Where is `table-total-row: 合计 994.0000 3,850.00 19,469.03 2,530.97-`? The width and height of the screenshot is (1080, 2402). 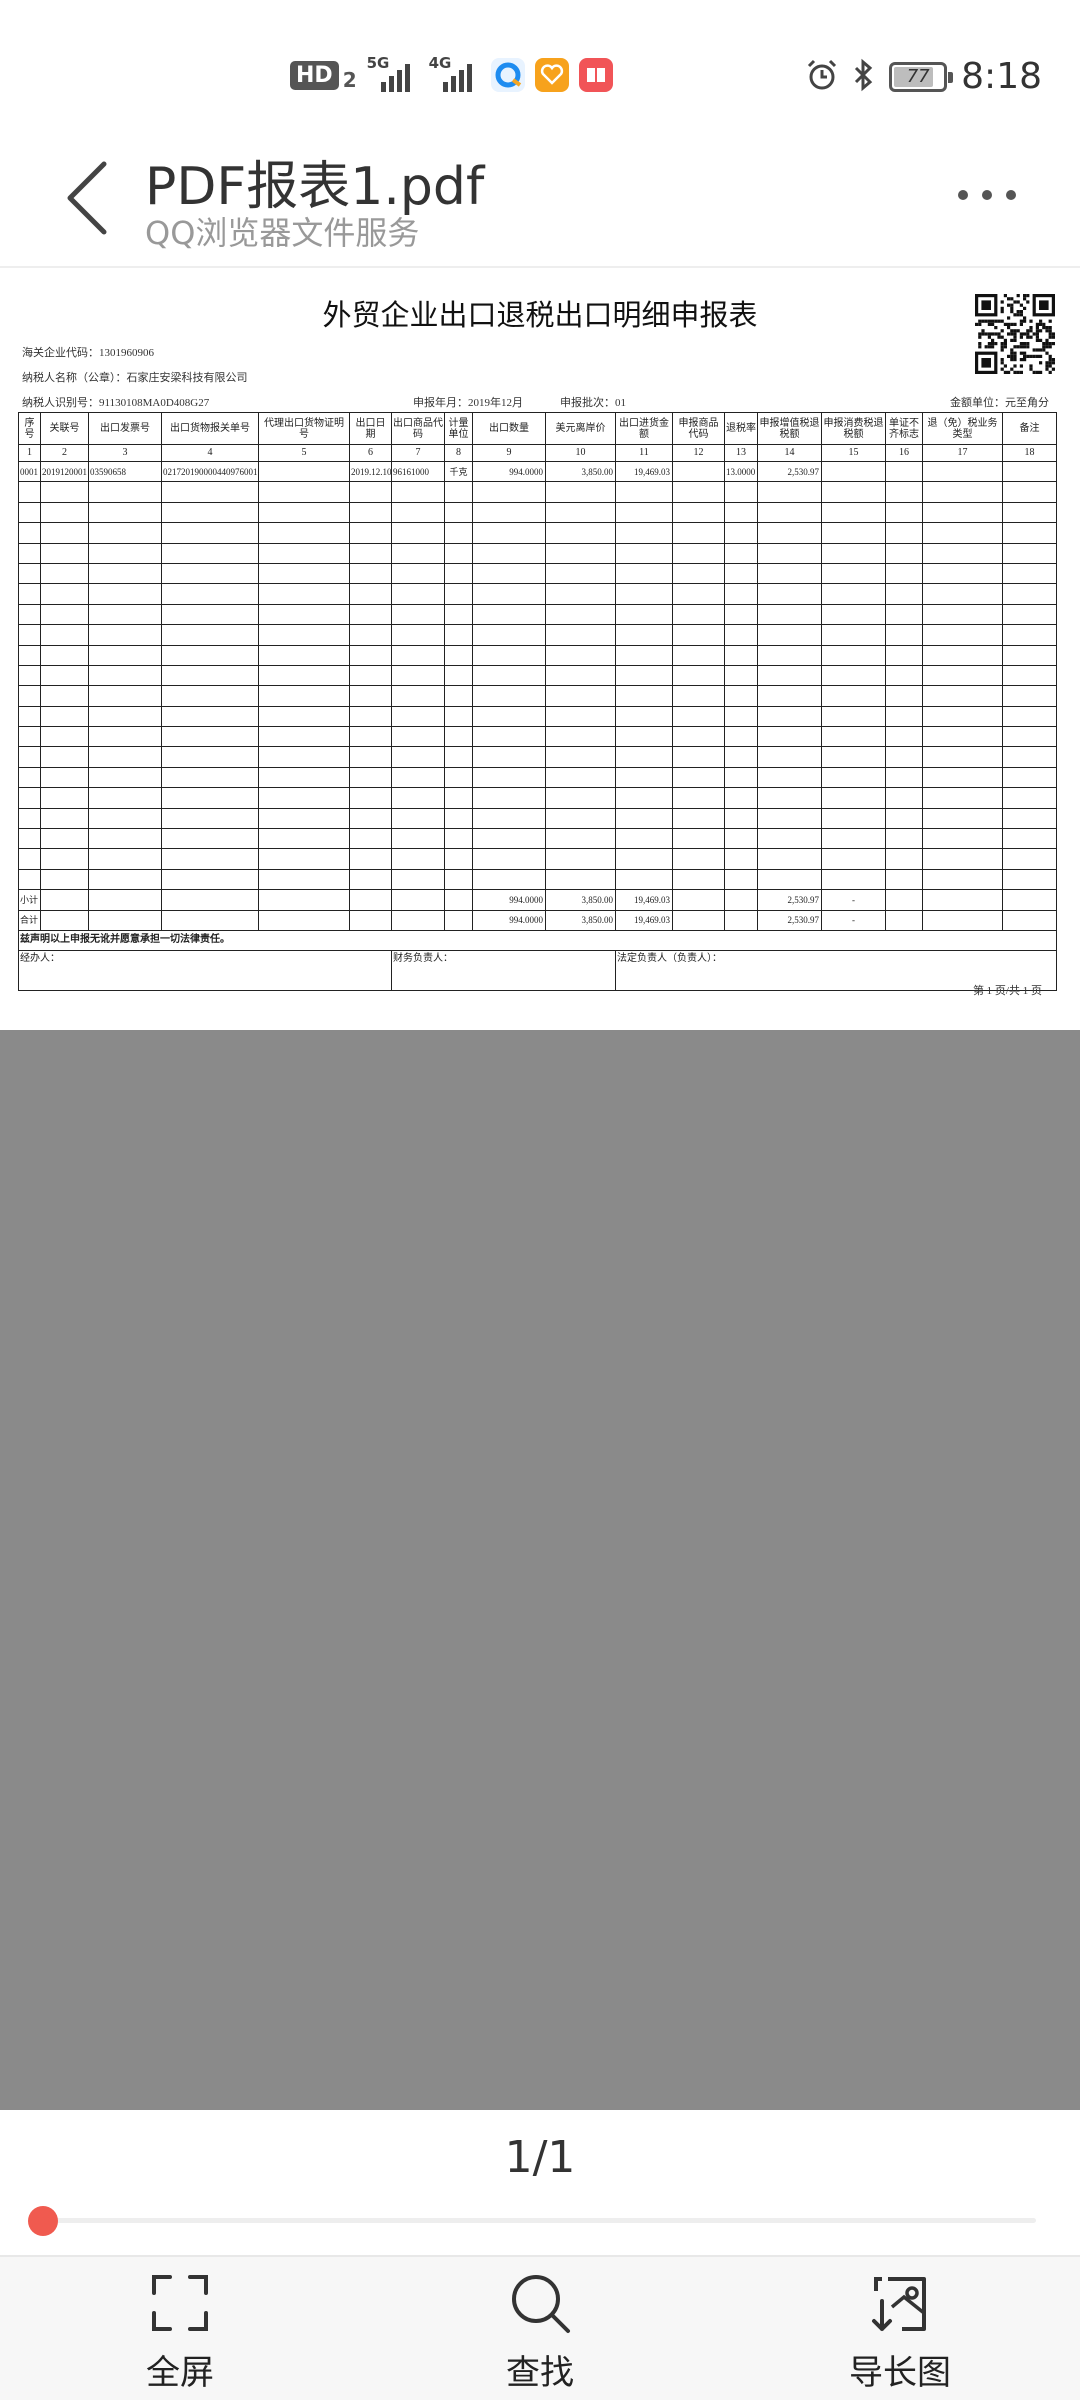 table-total-row: 合计 994.0000 3,850.00 19,469.03 2,530.97- is located at coordinates (537, 920).